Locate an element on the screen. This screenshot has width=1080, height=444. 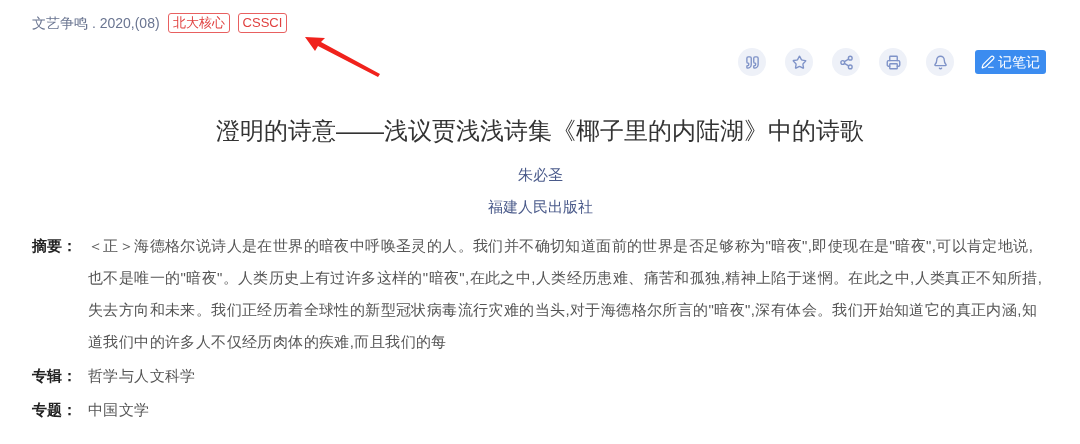
bell-icon is located at coordinates (940, 62).